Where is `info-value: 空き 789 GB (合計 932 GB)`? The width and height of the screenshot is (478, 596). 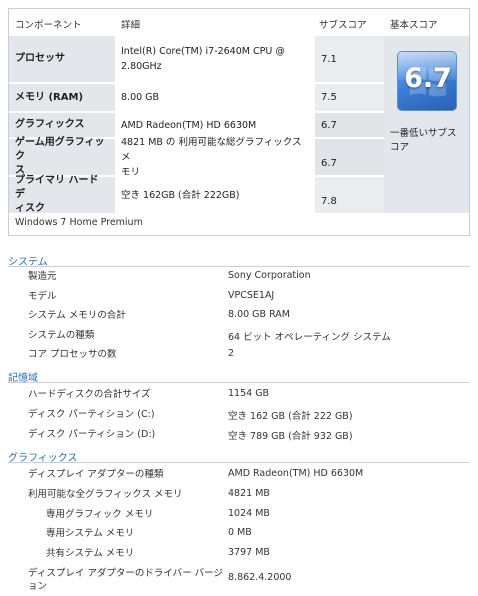
info-value: 空き 789 GB (合計 932 GB) is located at coordinates (290, 436).